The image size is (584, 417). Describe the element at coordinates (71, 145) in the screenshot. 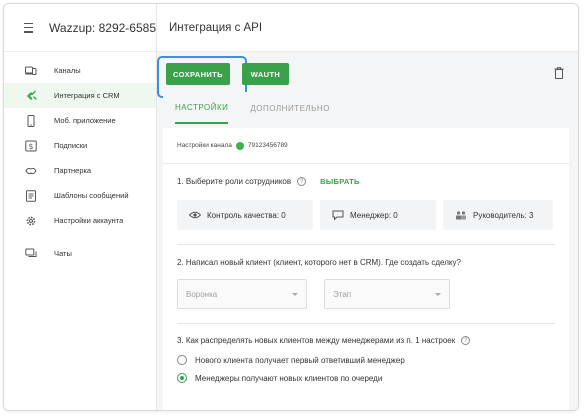

I see `sidebar-item-label: Подписки` at that location.